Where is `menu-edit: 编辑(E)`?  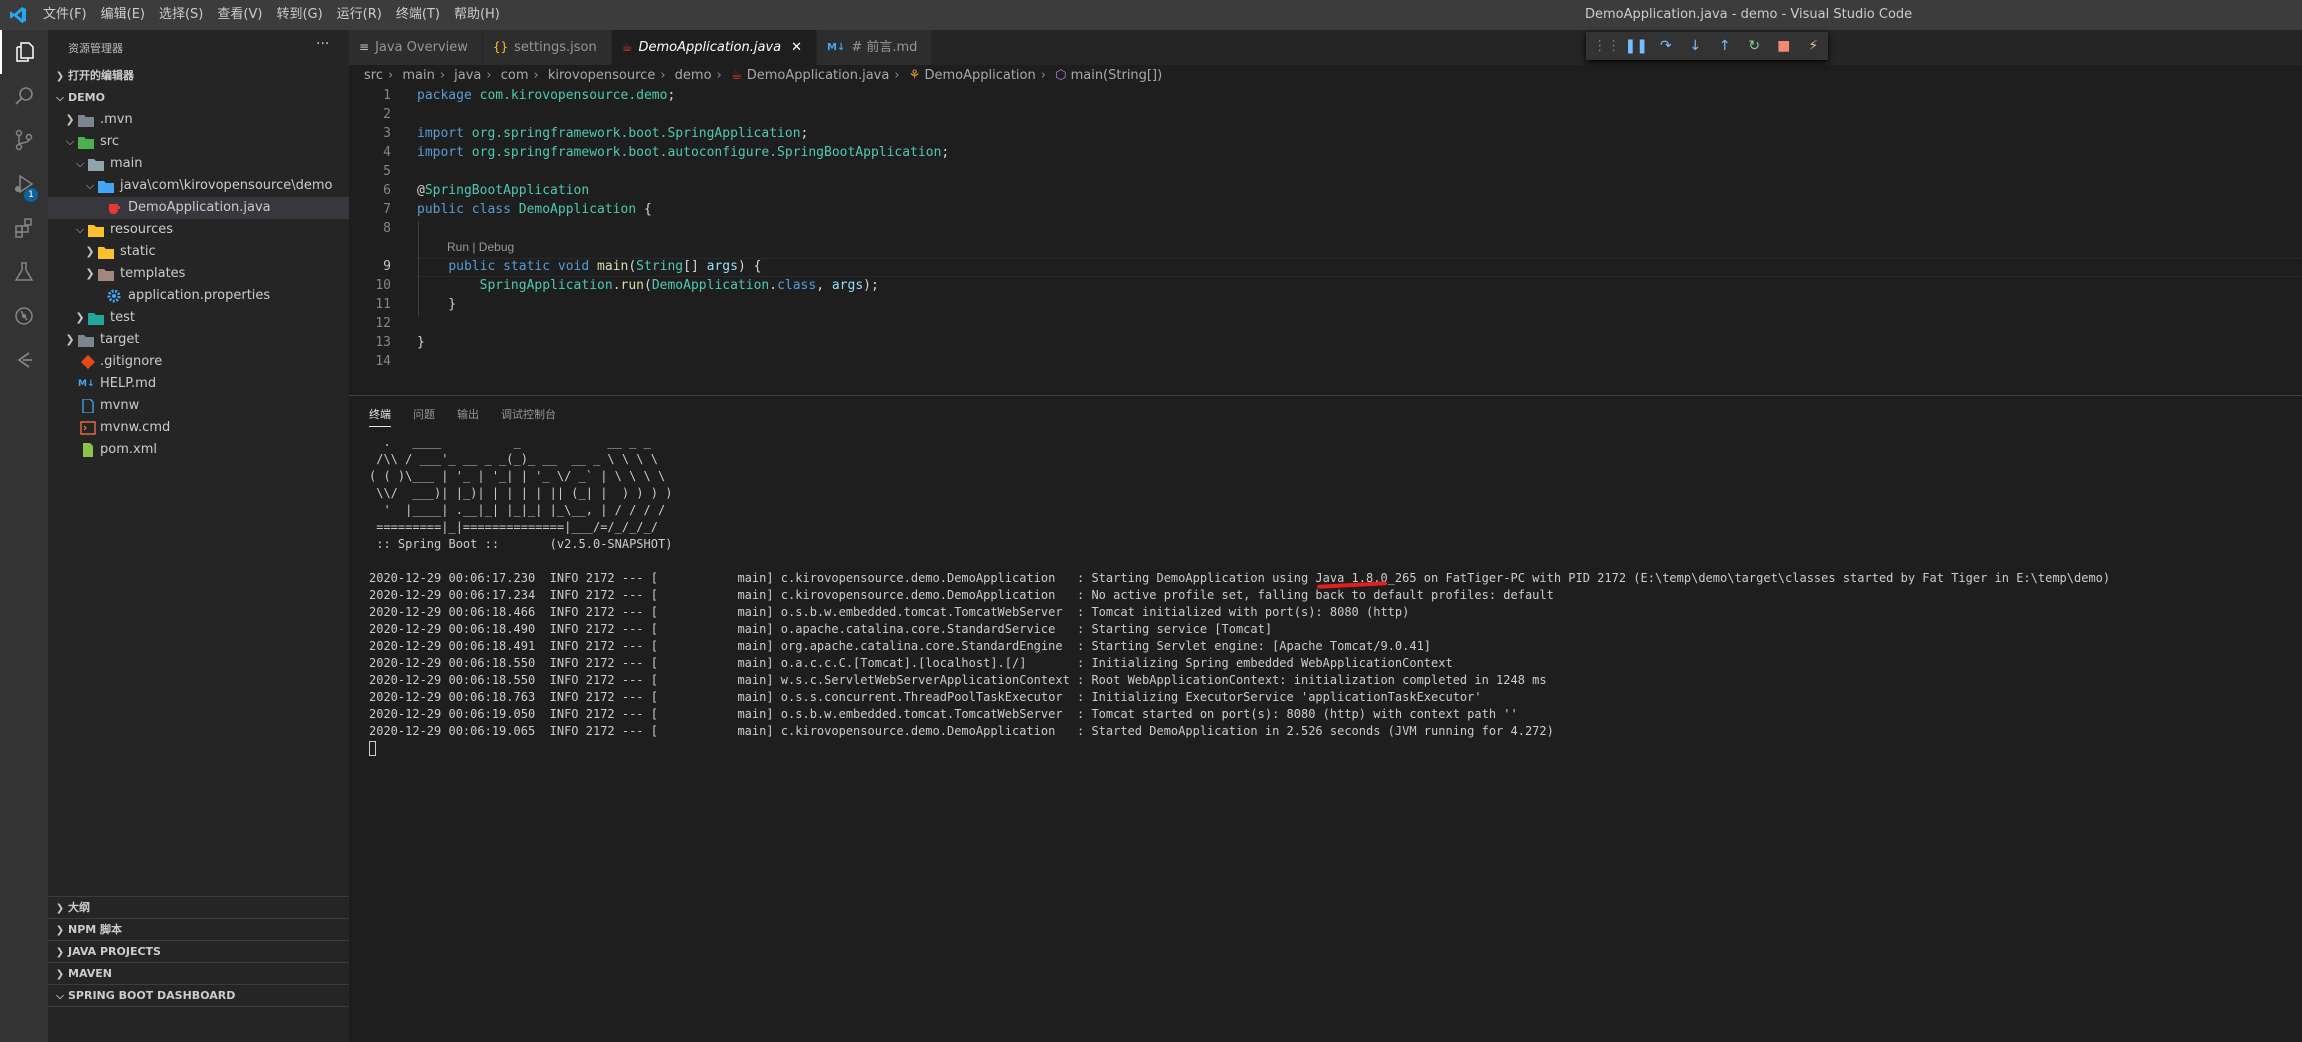
menu-edit: 编辑(E) is located at coordinates (123, 15).